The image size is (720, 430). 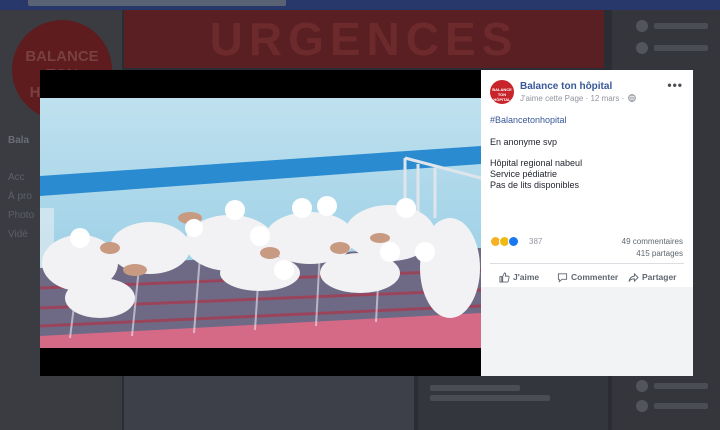 What do you see at coordinates (524, 142) in the screenshot?
I see `post-text-line: En anonyme svp` at bounding box center [524, 142].